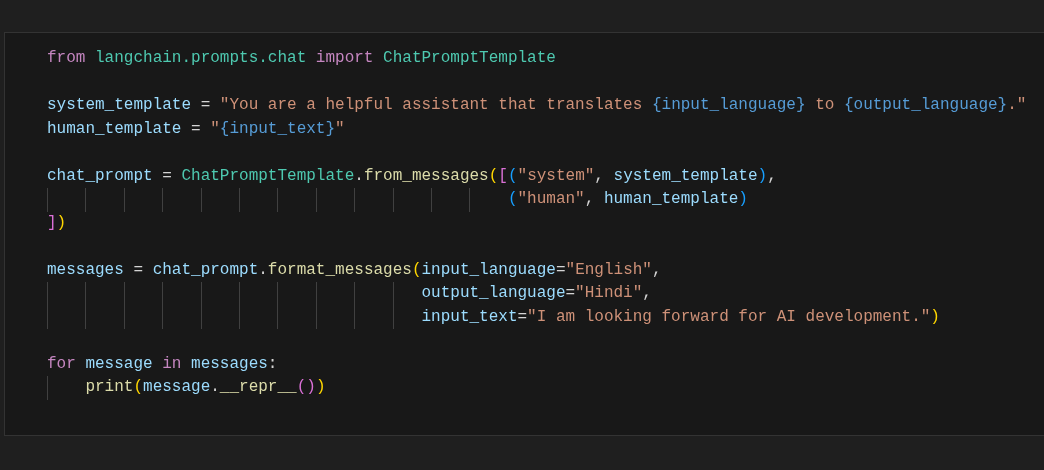 The width and height of the screenshot is (1044, 470). Describe the element at coordinates (493, 317) in the screenshot. I see `code-line: input_text="I am looking forward for AI development.")` at that location.